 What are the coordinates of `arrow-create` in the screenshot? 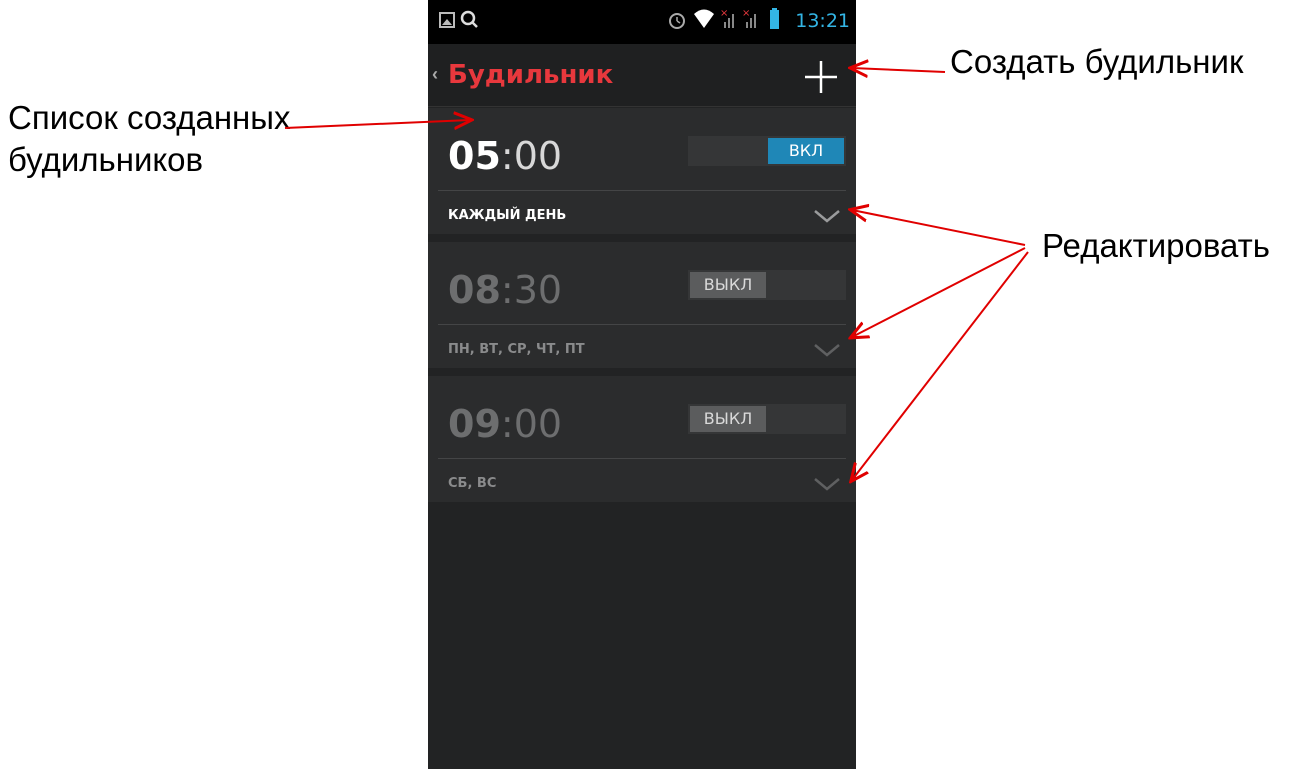 It's located at (899, 70).